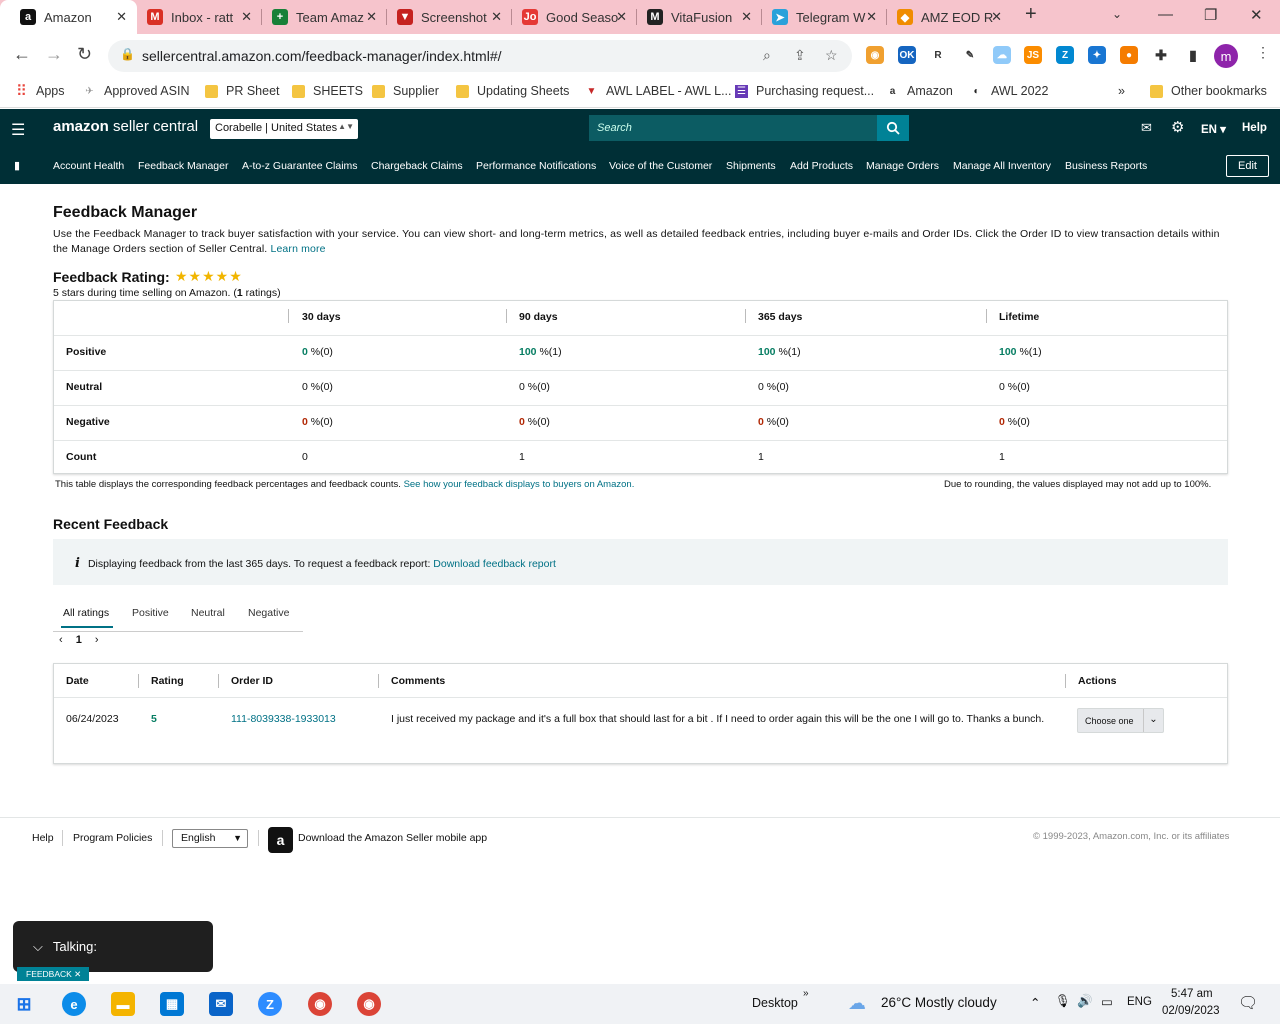 This screenshot has width=1280, height=1024. I want to click on chevron-up-icon: ⌃, so click(1035, 1002).